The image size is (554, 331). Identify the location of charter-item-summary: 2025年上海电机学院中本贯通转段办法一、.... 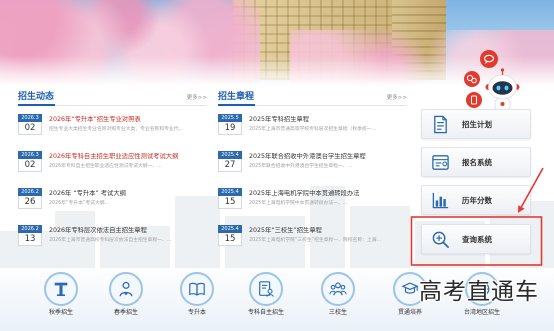
(298, 203).